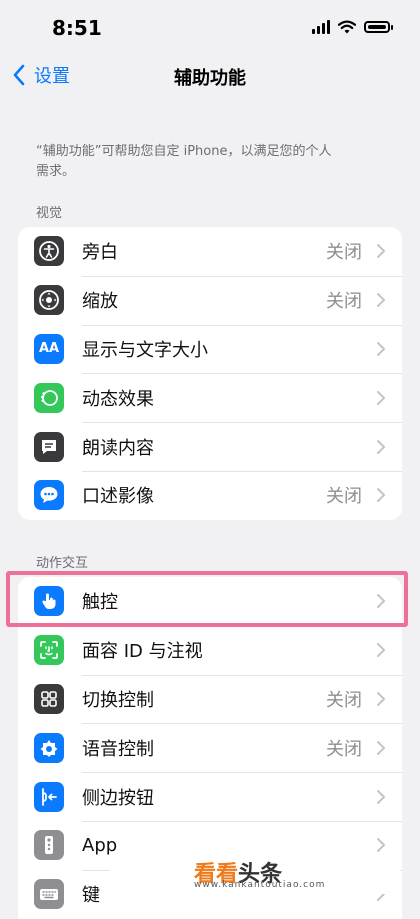 Image resolution: width=420 pixels, height=919 pixels. I want to click on section-header-vision: 视觉, so click(49, 213).